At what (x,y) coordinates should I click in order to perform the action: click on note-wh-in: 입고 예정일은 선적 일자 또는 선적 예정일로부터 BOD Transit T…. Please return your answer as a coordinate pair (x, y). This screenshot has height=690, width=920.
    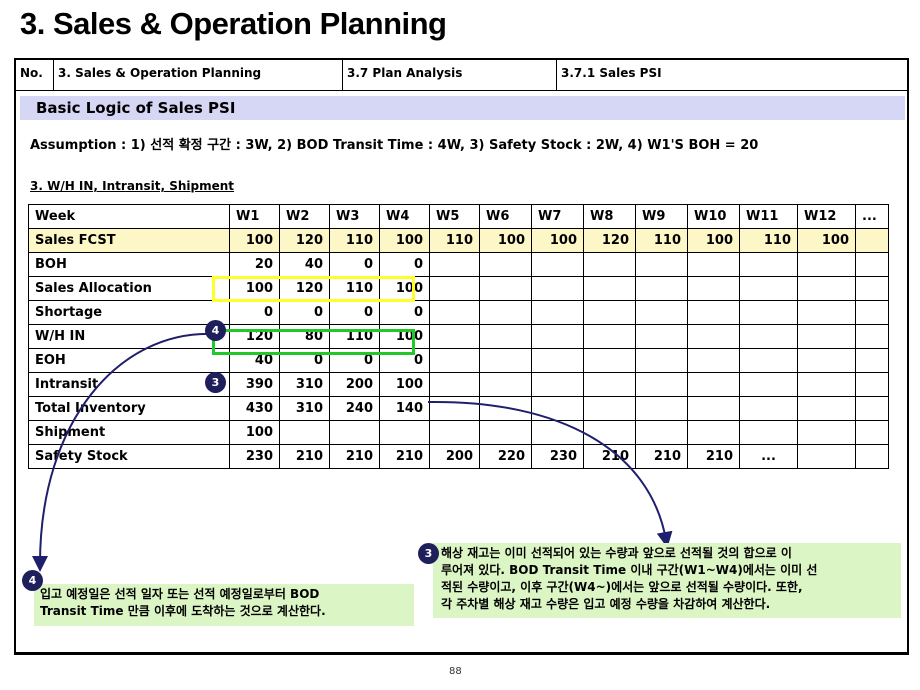
    Looking at the image, I should click on (224, 605).